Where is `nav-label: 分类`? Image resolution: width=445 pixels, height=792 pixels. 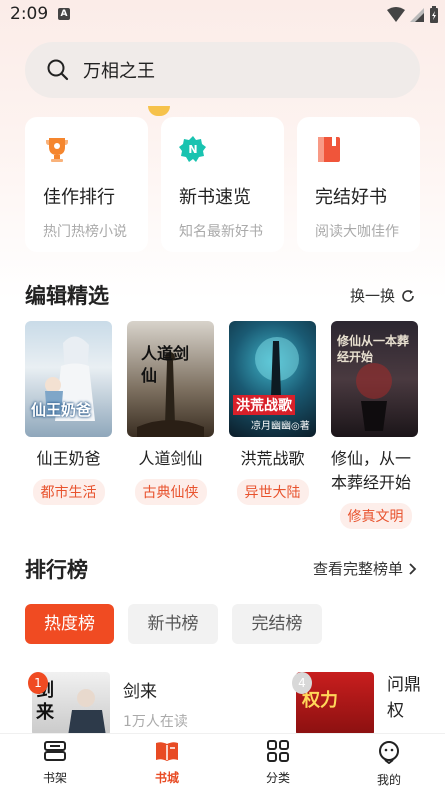 nav-label: 分类 is located at coordinates (277, 778).